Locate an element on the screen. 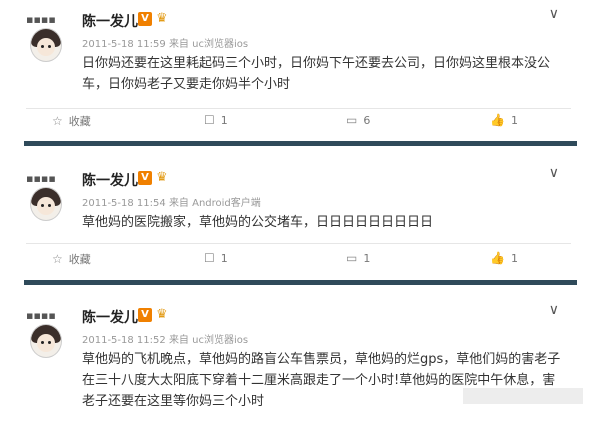  action-bar: ☆ 收藏 ☐ 1 ▭ 1 👍 1 is located at coordinates (298, 262).